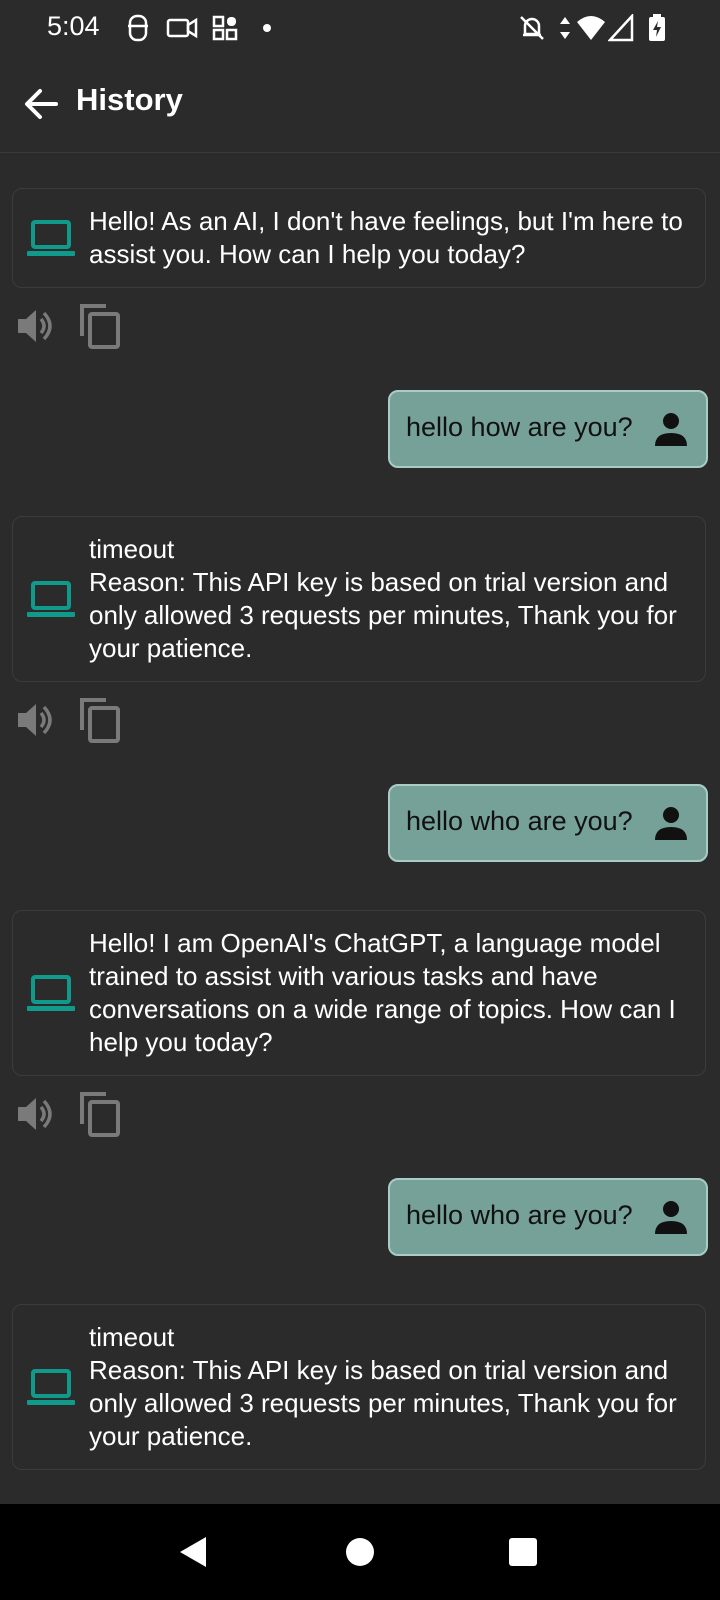 The height and width of the screenshot is (1600, 720). Describe the element at coordinates (591, 28) in the screenshot. I see `wifi-icon` at that location.